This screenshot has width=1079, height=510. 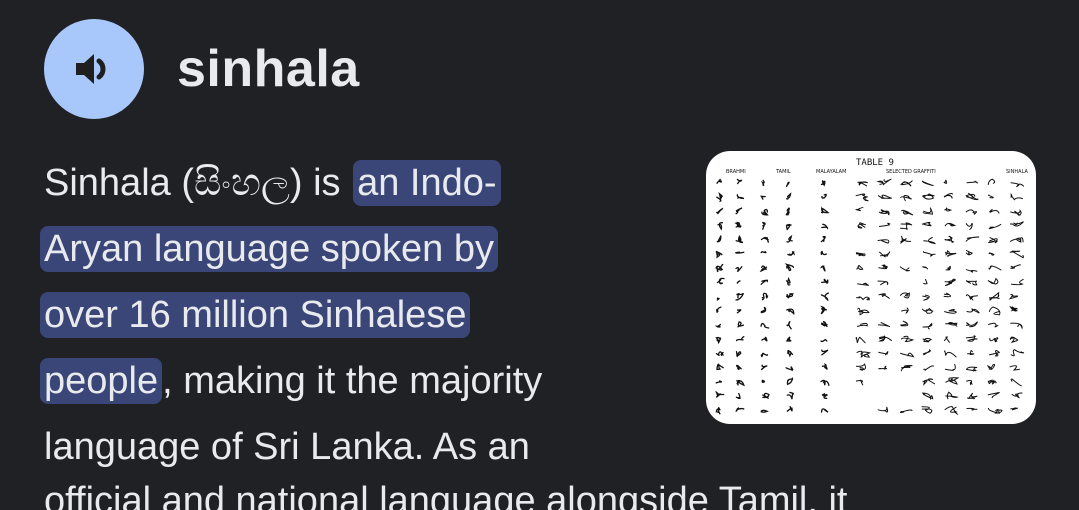 What do you see at coordinates (427, 183) in the screenshot?
I see `highlighted-text: an Indo-` at bounding box center [427, 183].